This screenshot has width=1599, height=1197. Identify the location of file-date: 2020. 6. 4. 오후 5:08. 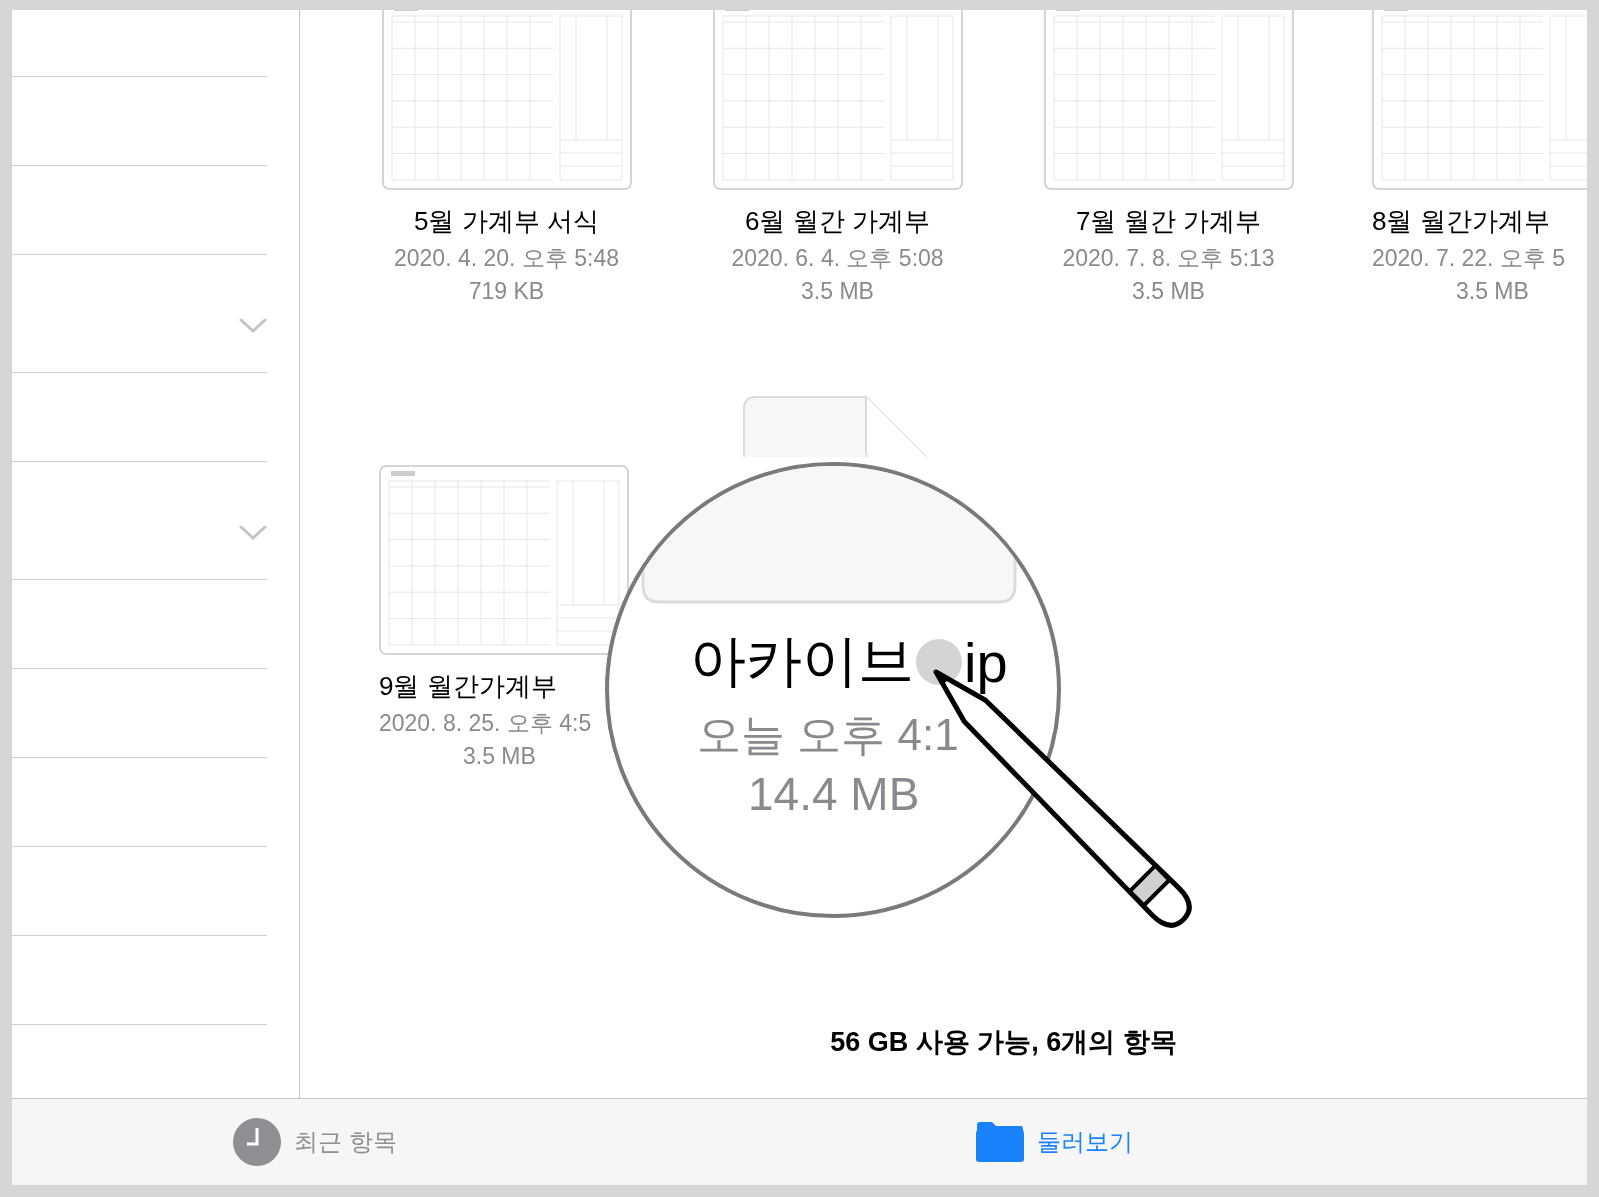
(837, 258).